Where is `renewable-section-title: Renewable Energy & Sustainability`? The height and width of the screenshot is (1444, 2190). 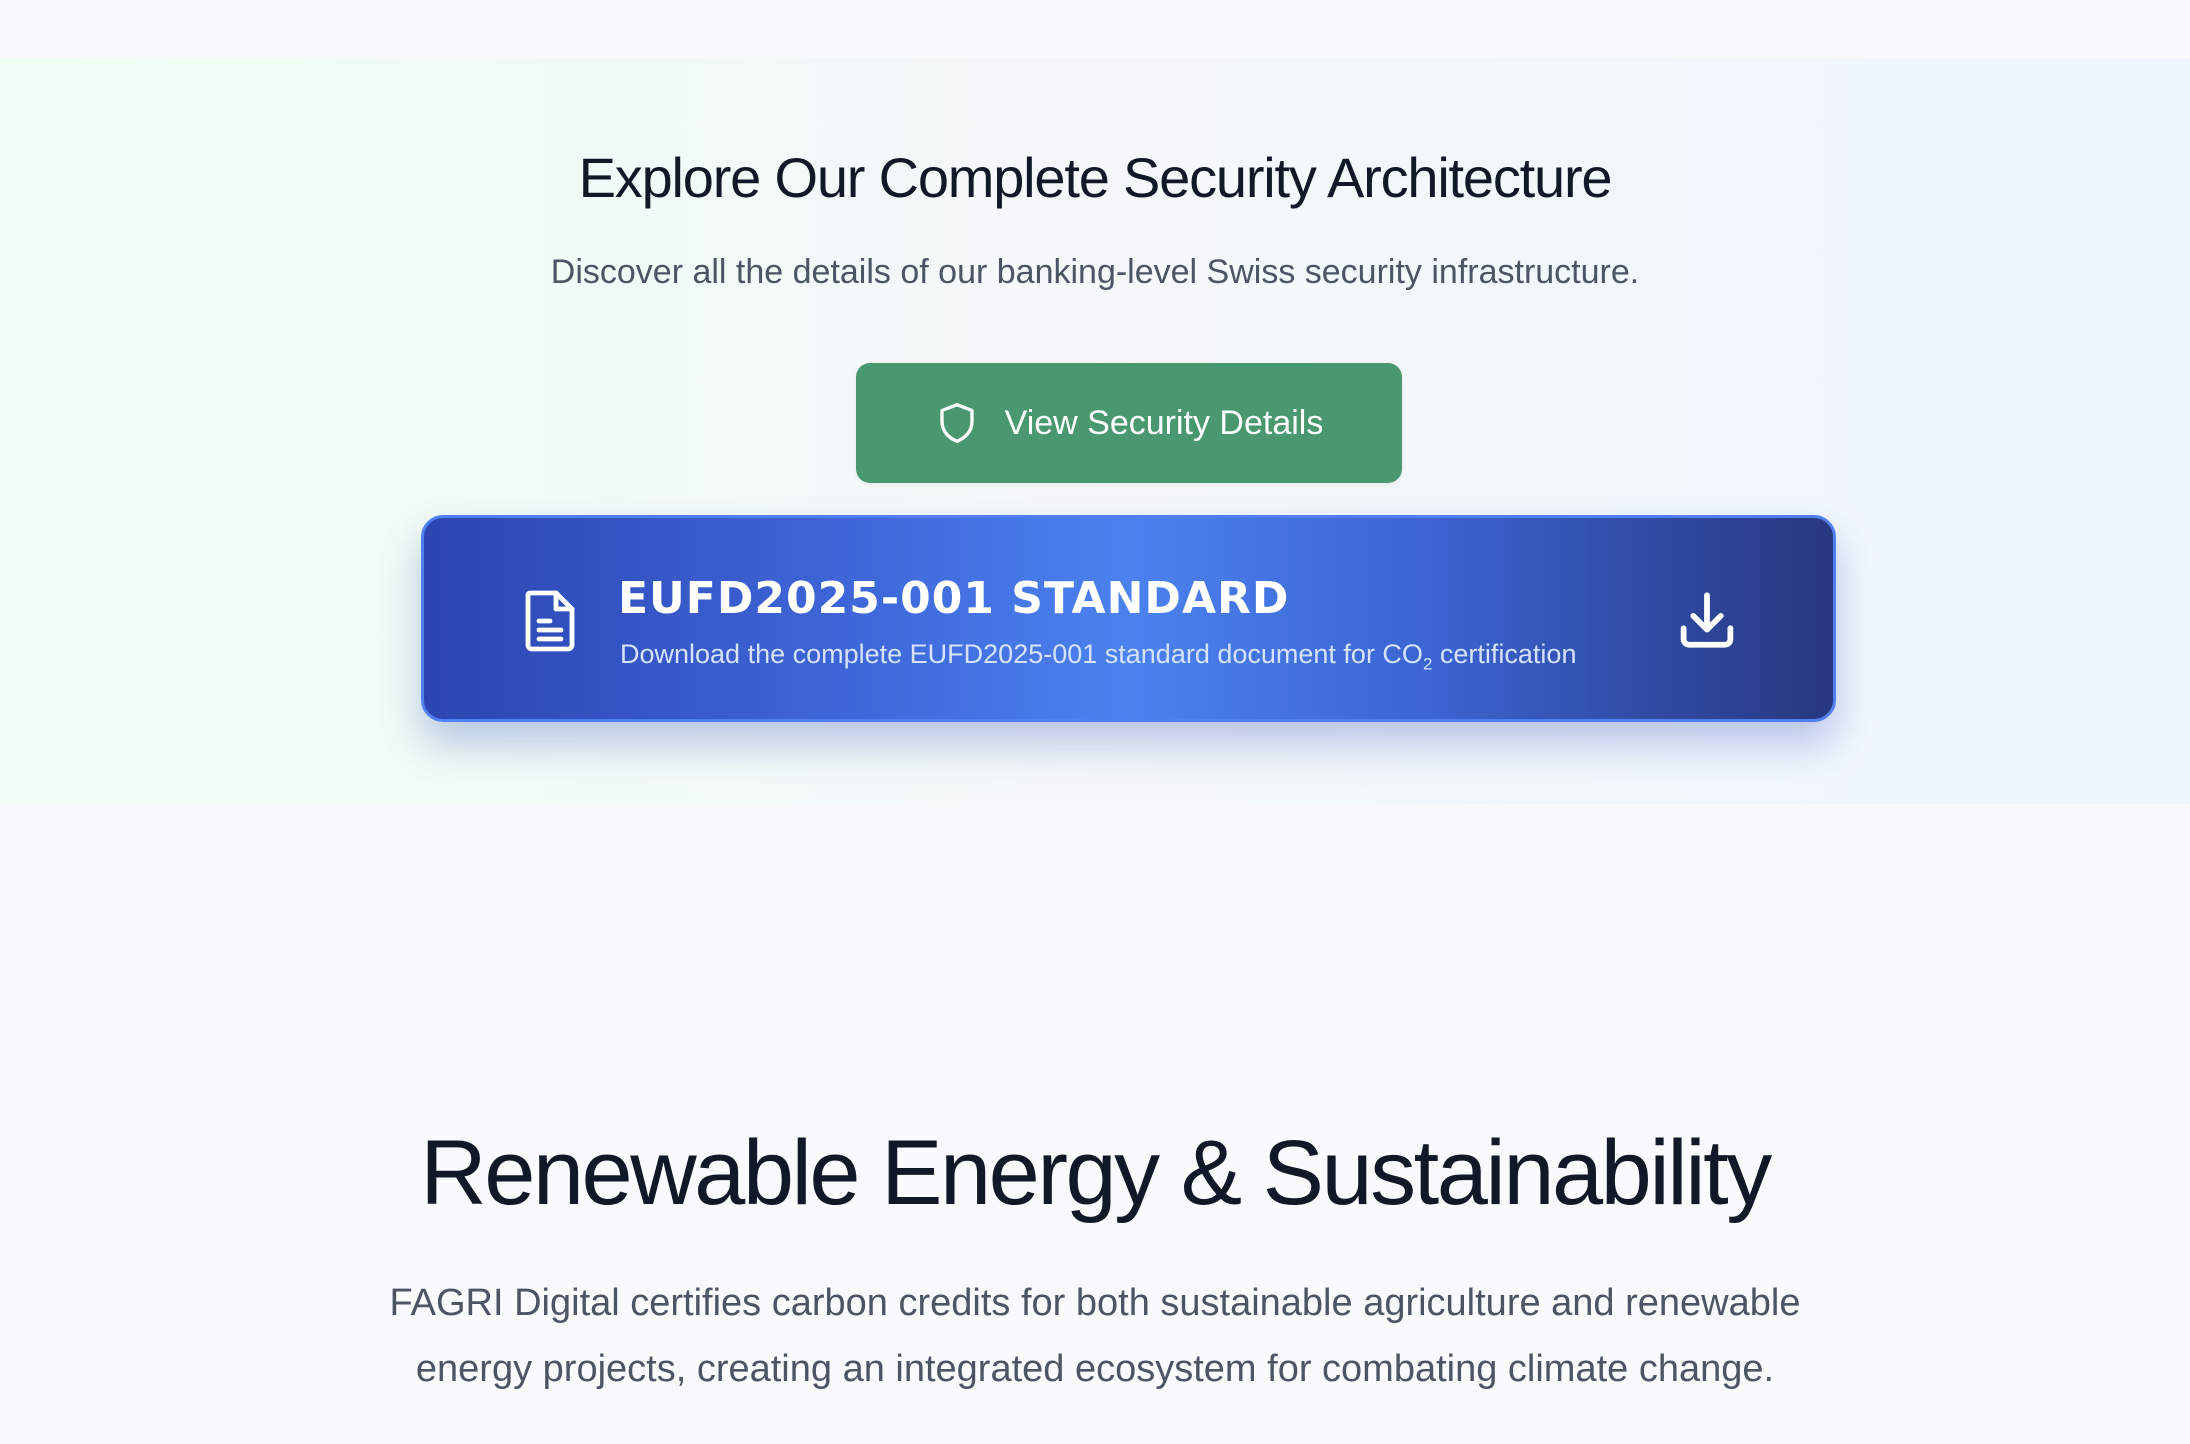 renewable-section-title: Renewable Energy & Sustainability is located at coordinates (1096, 1173).